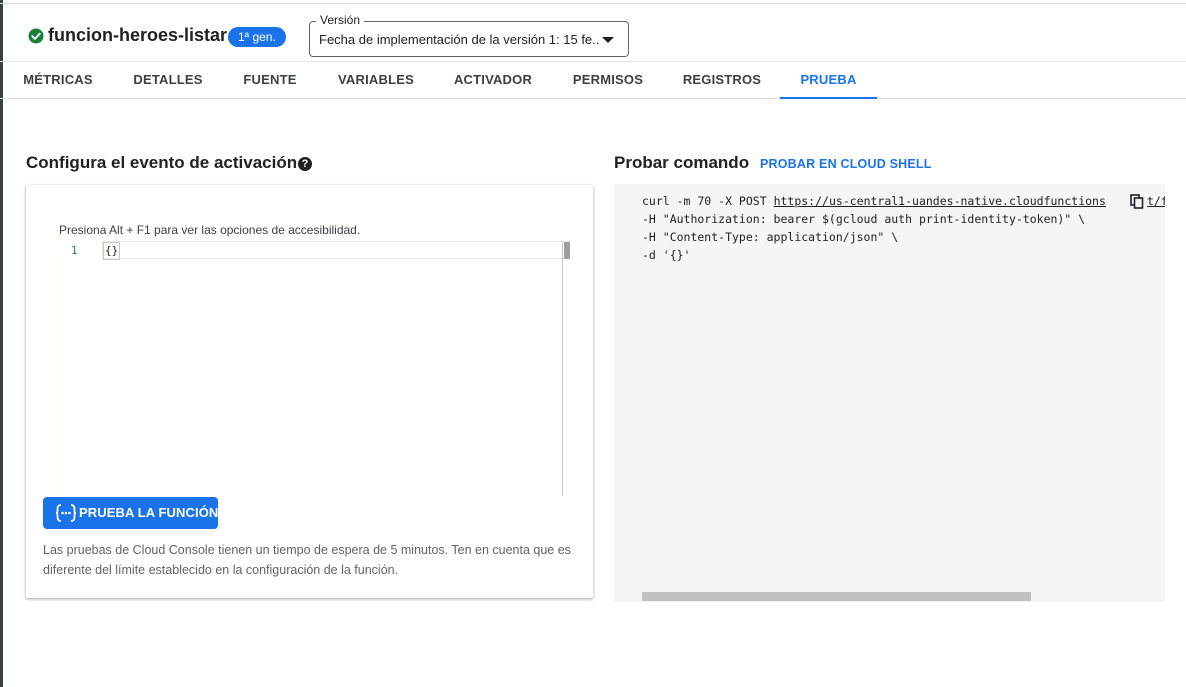  I want to click on editor-scrollbar-track, so click(562, 368).